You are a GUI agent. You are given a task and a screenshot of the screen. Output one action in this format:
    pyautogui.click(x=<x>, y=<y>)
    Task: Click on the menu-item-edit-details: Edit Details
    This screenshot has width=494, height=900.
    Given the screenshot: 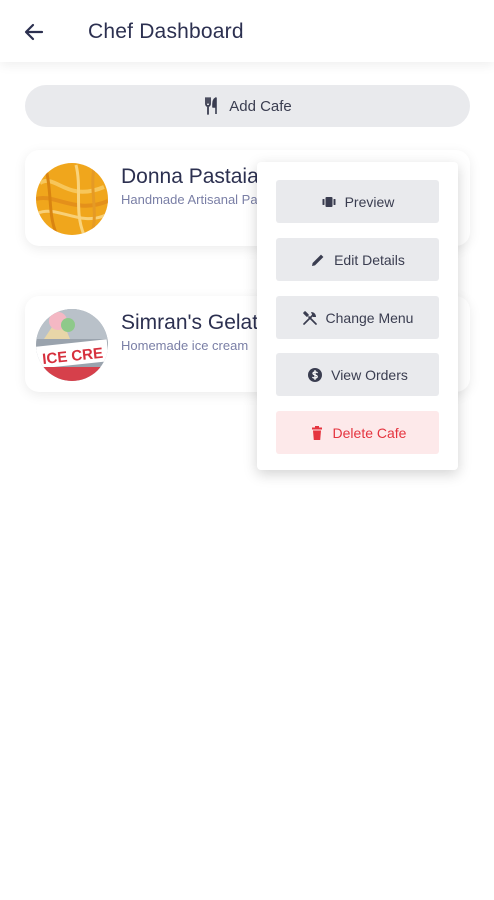 What is the action you would take?
    pyautogui.click(x=357, y=259)
    